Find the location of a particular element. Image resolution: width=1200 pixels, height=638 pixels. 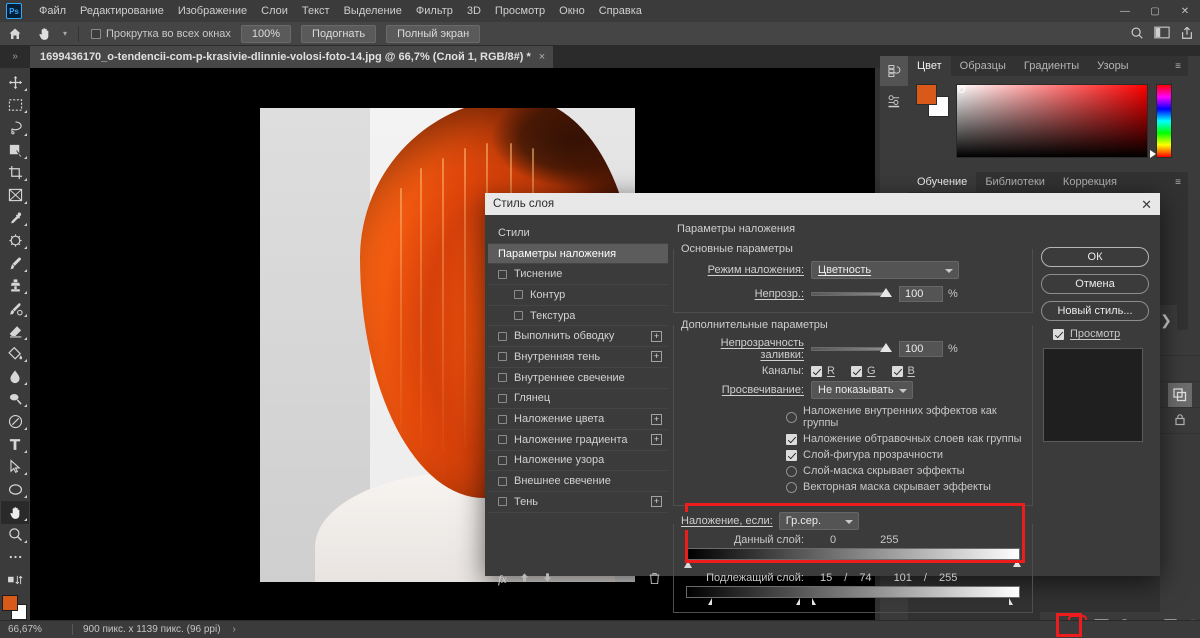

style-item-blending-options: Параметры наложения is located at coordinates (578, 254).